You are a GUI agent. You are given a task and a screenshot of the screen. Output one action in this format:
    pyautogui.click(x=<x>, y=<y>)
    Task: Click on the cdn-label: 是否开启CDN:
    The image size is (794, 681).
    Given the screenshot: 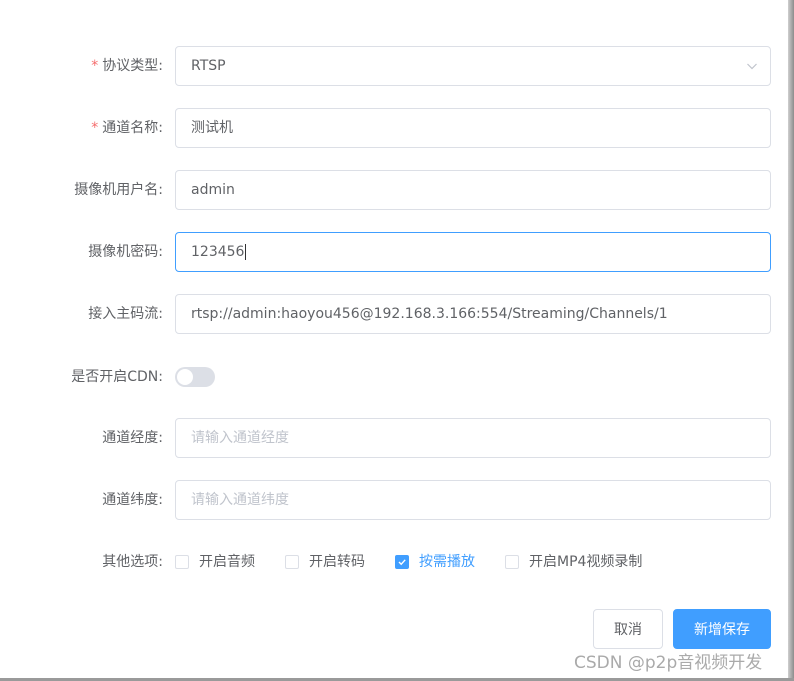 What is the action you would take?
    pyautogui.click(x=117, y=377)
    